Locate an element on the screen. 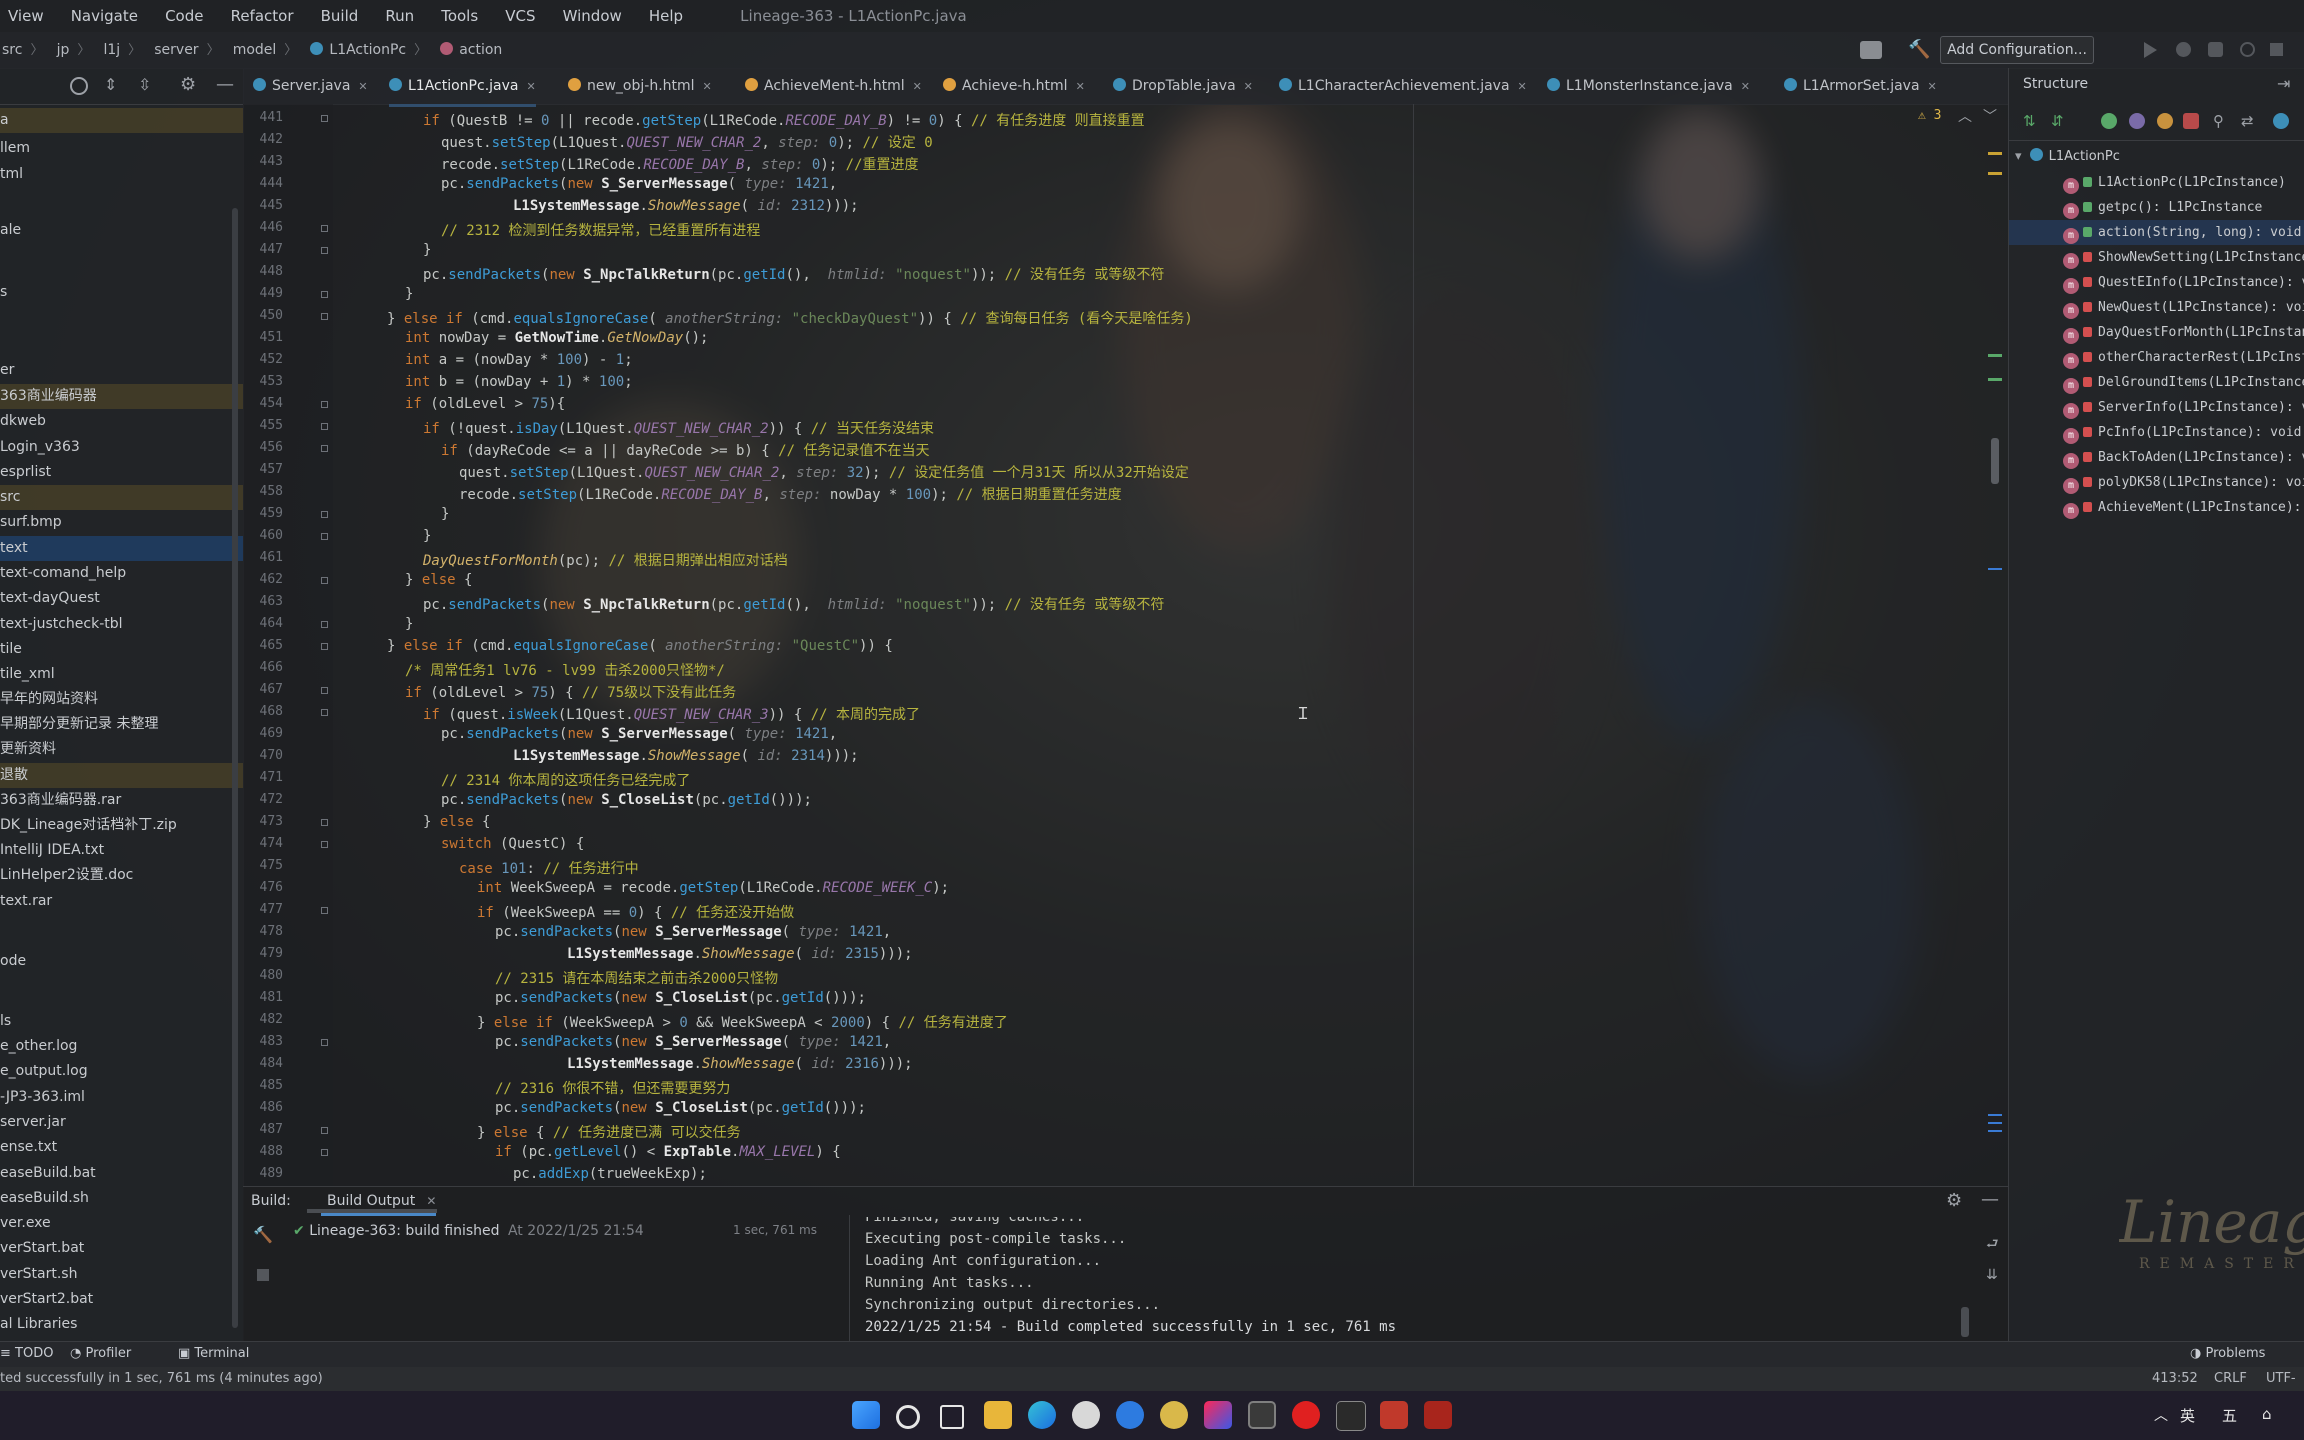 This screenshot has height=1440, width=2304. project-tree-item: ale is located at coordinates (121, 230).